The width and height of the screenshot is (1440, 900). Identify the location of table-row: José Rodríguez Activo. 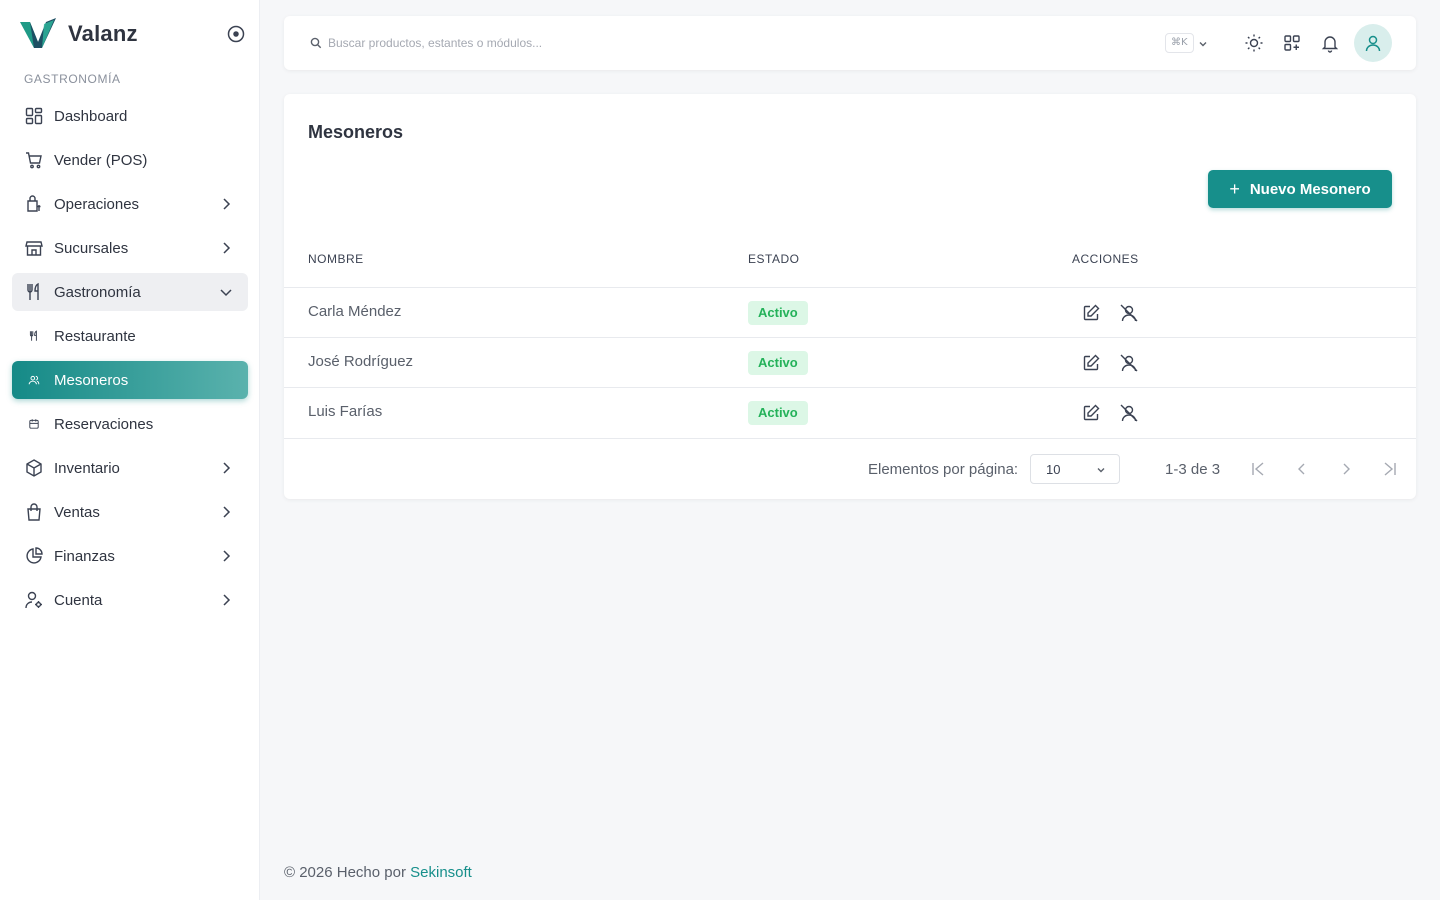
(850, 362).